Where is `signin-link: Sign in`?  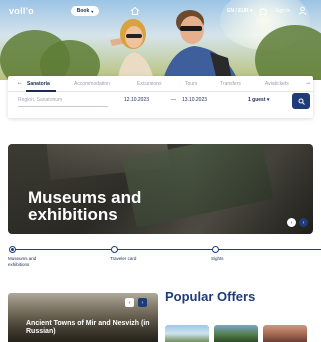
signin-link: Sign in is located at coordinates (282, 11).